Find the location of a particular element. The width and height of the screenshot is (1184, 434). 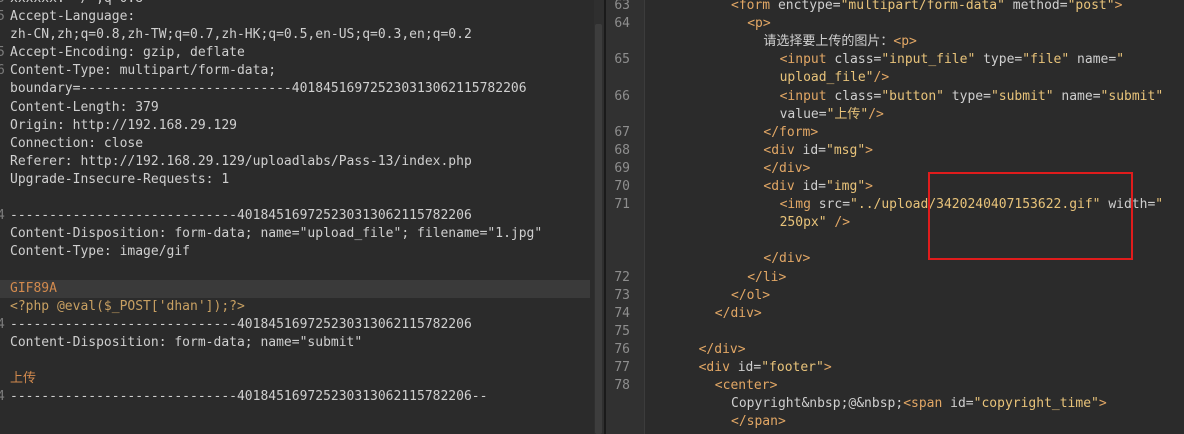

source-line: <div id="footer"> is located at coordinates (765, 368).